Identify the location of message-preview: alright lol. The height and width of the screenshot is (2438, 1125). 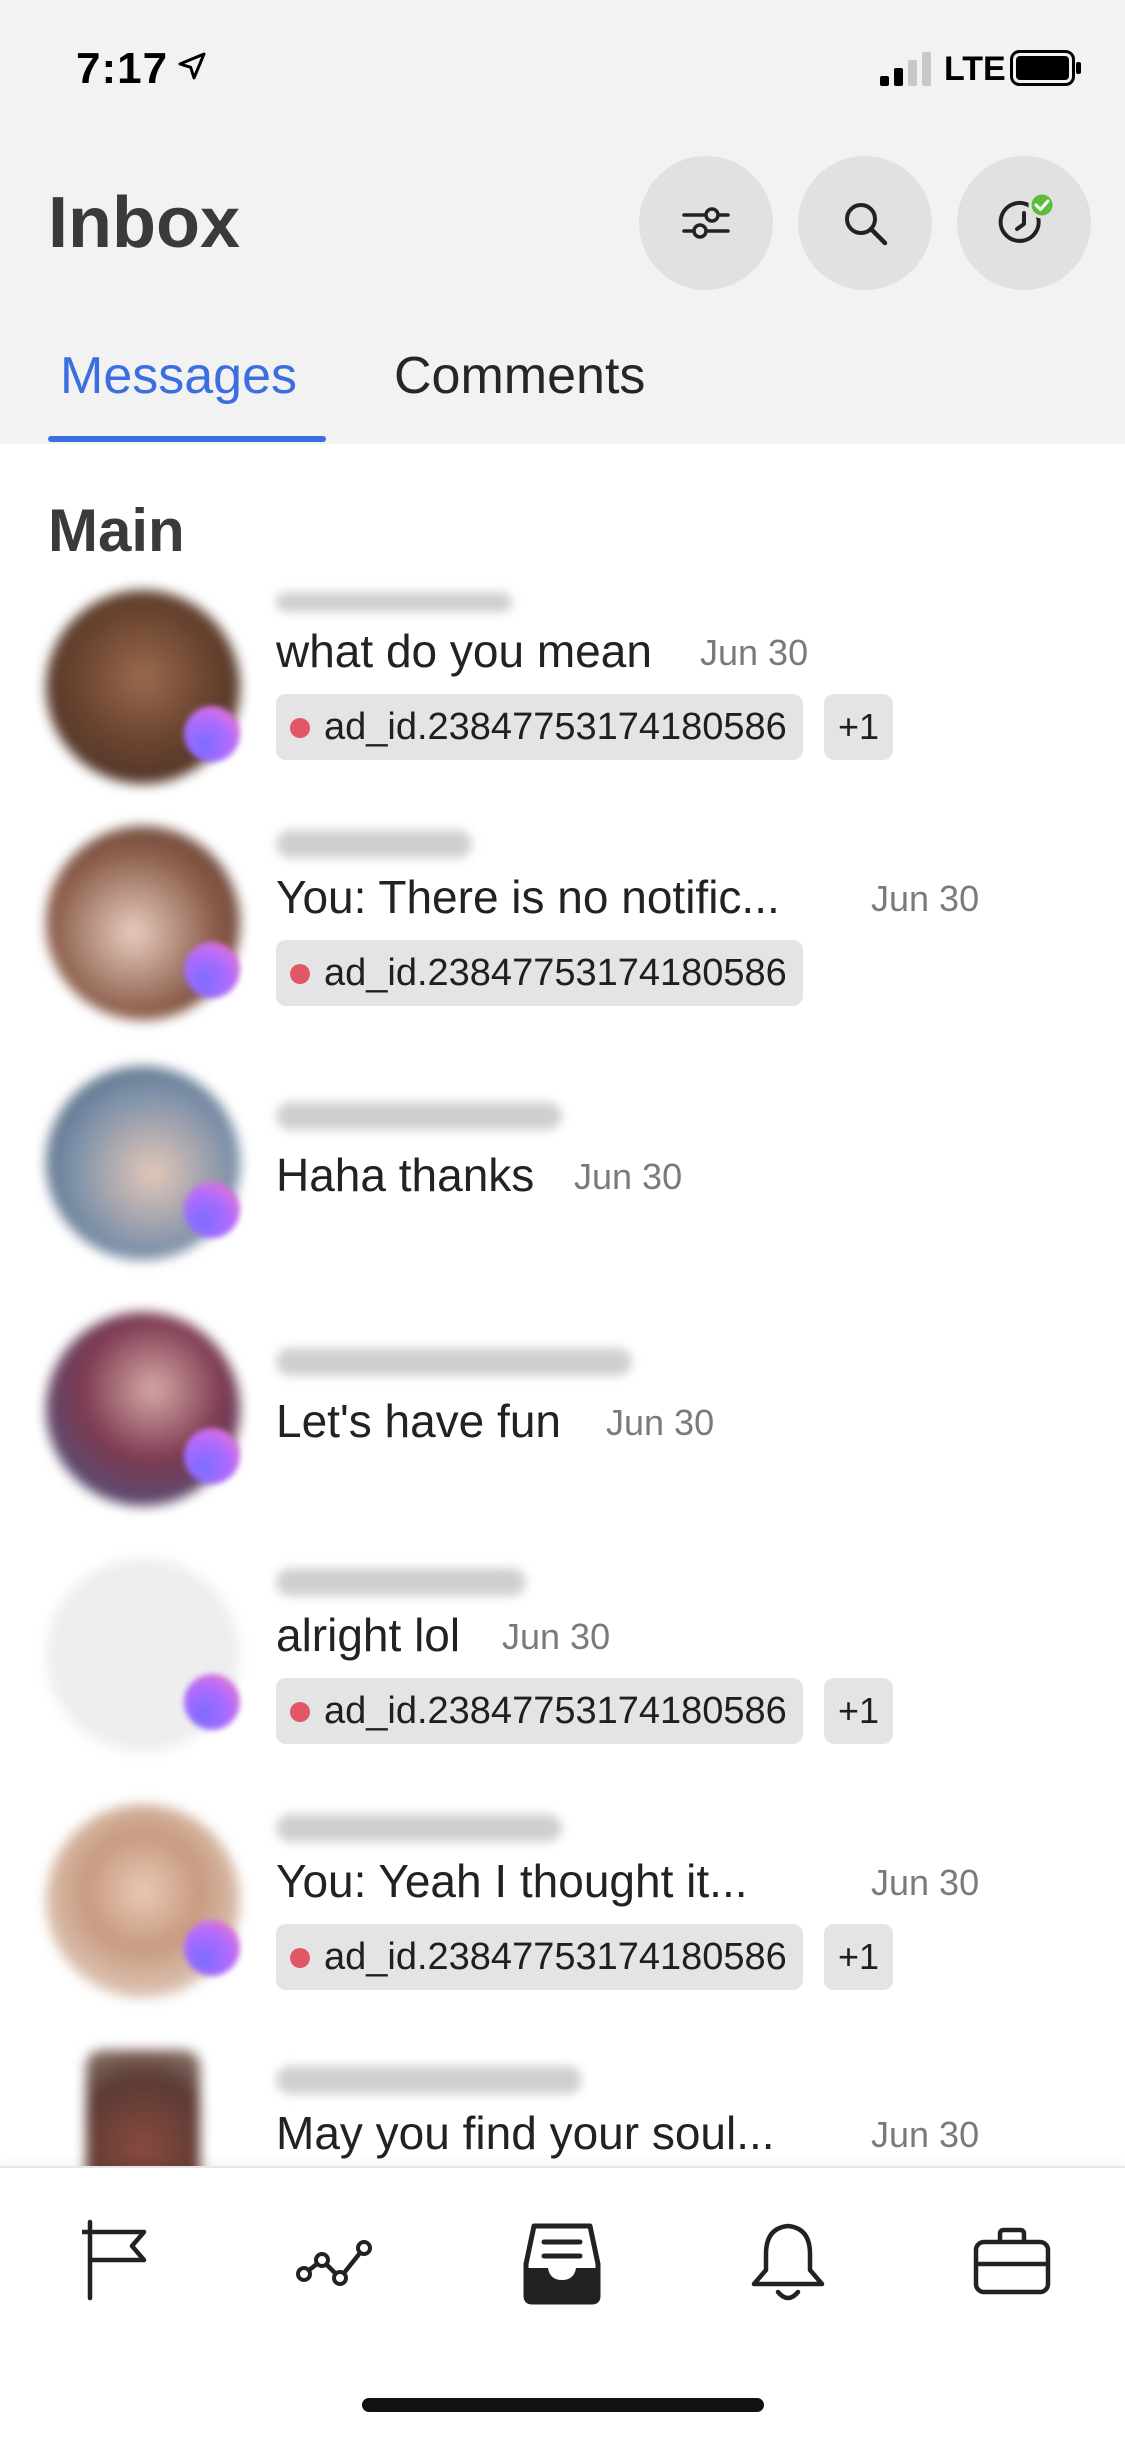
(368, 1635).